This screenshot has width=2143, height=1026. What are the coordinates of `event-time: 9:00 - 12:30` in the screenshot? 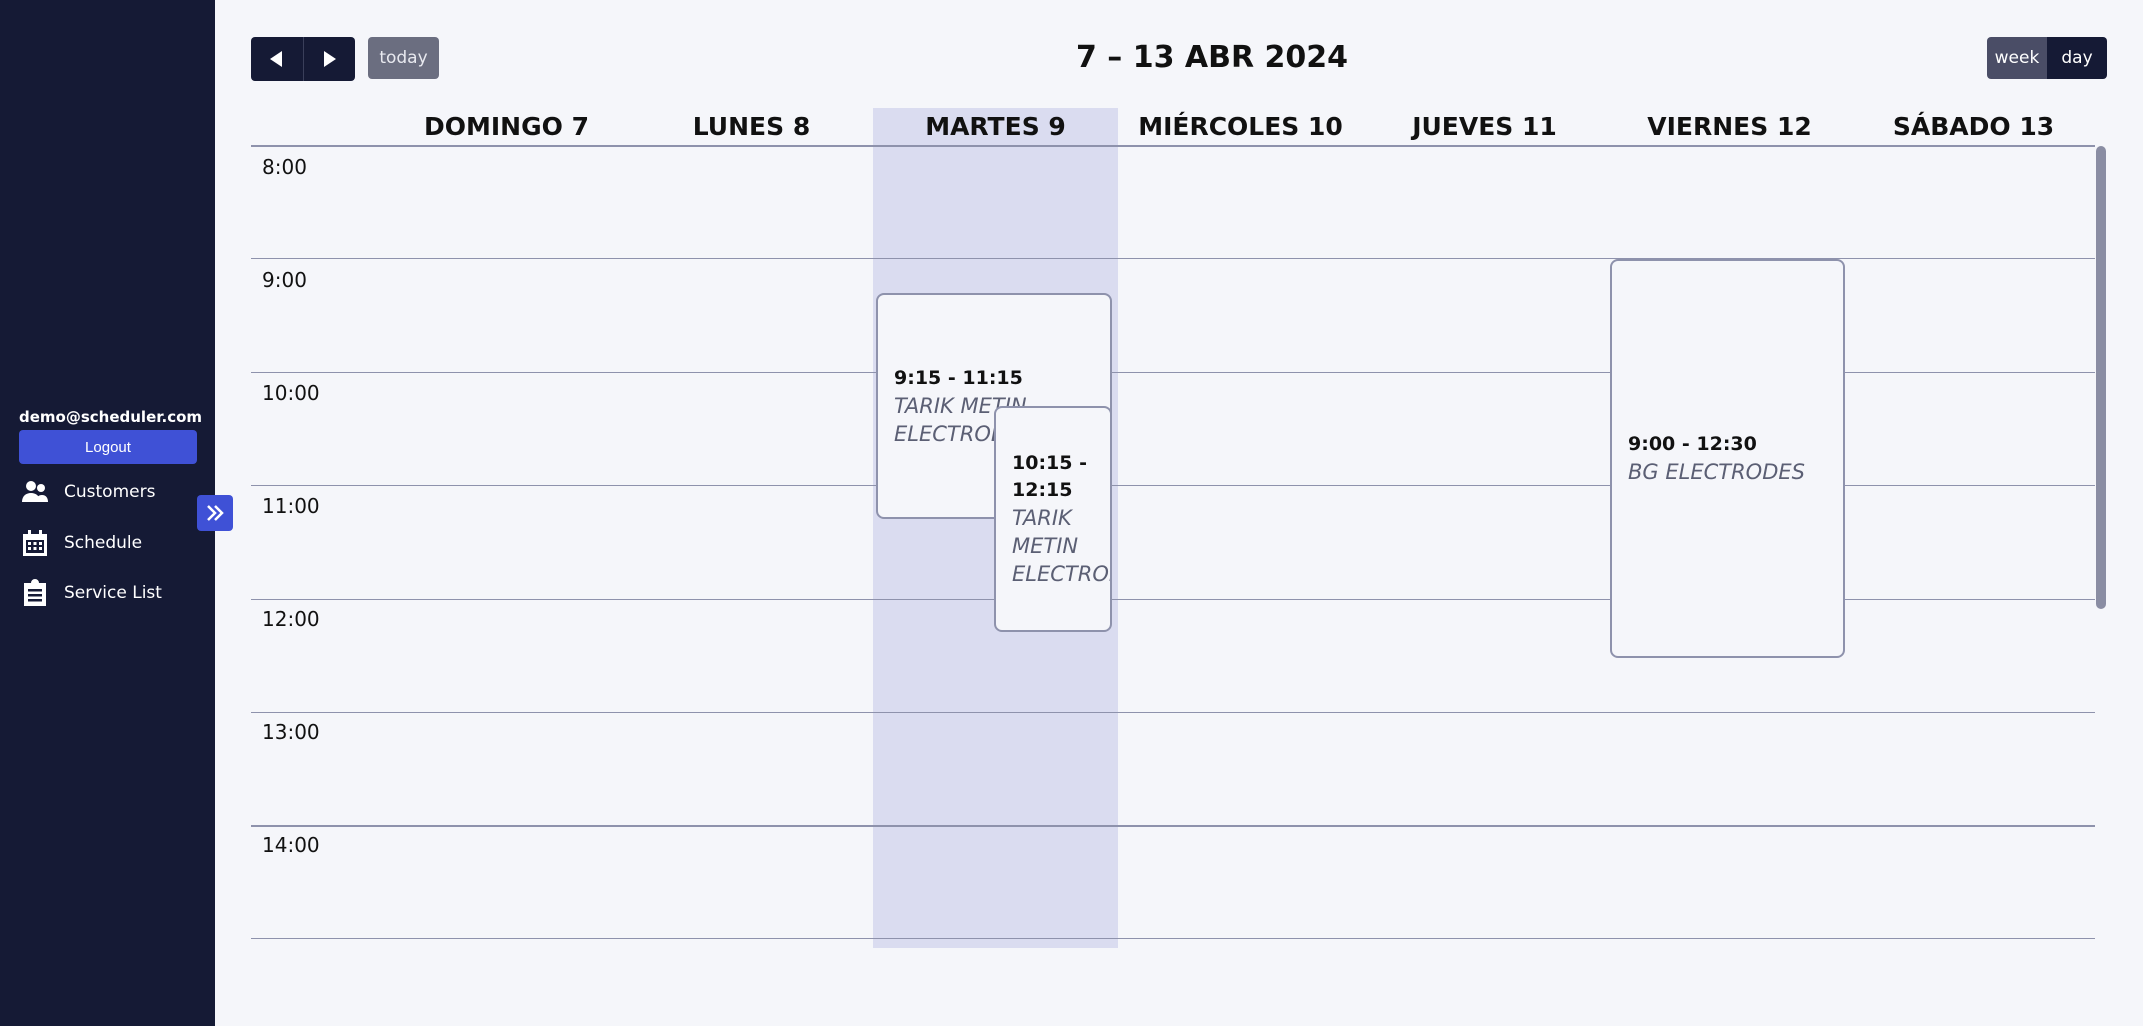 It's located at (1692, 444).